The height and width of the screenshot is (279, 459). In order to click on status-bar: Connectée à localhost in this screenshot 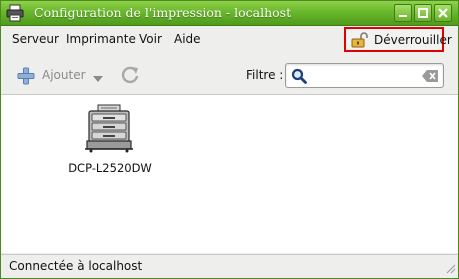, I will do `click(229, 266)`.